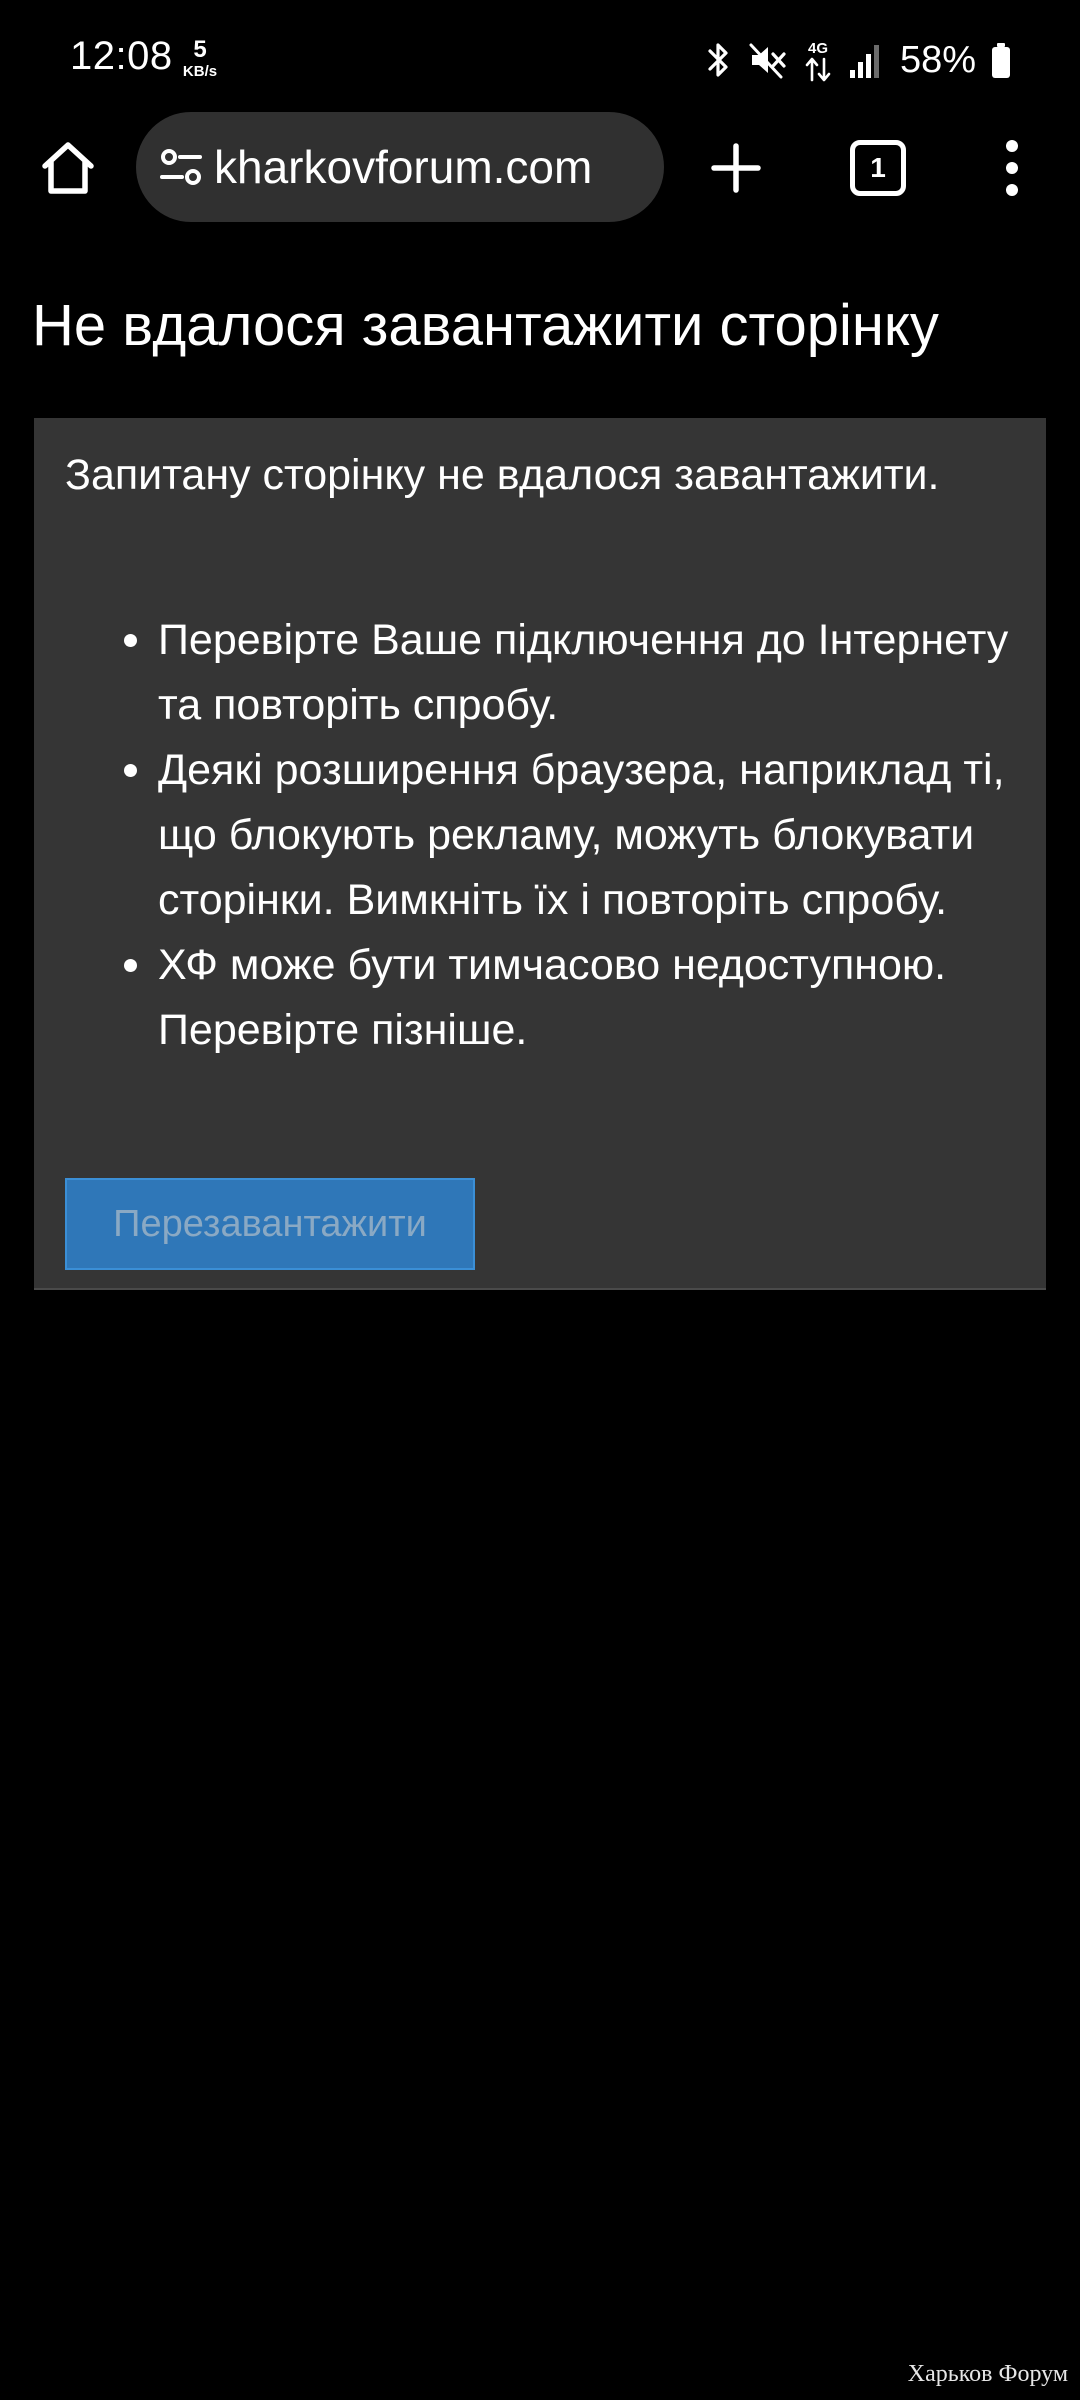  Describe the element at coordinates (270, 1224) in the screenshot. I see `reload-button: Перезавантажити` at that location.